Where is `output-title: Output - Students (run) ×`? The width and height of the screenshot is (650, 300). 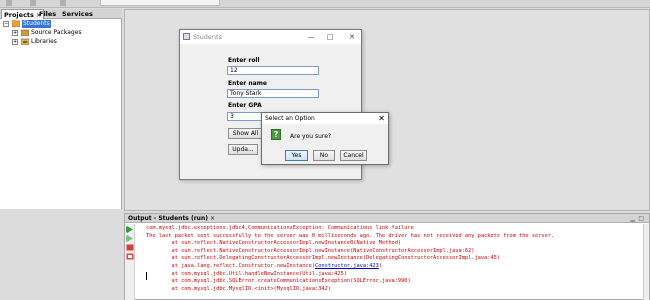 output-title: Output - Students (run) × is located at coordinates (171, 218).